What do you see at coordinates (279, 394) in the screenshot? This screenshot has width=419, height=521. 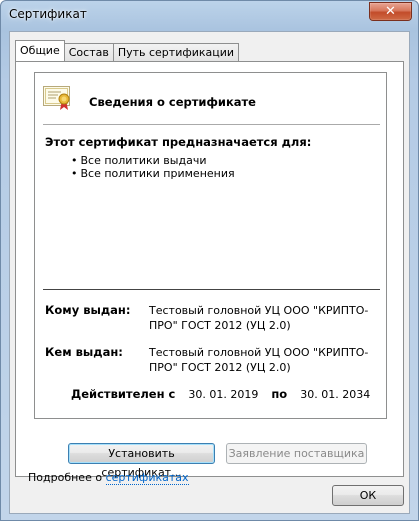 I see `valid-to-label: по` at bounding box center [279, 394].